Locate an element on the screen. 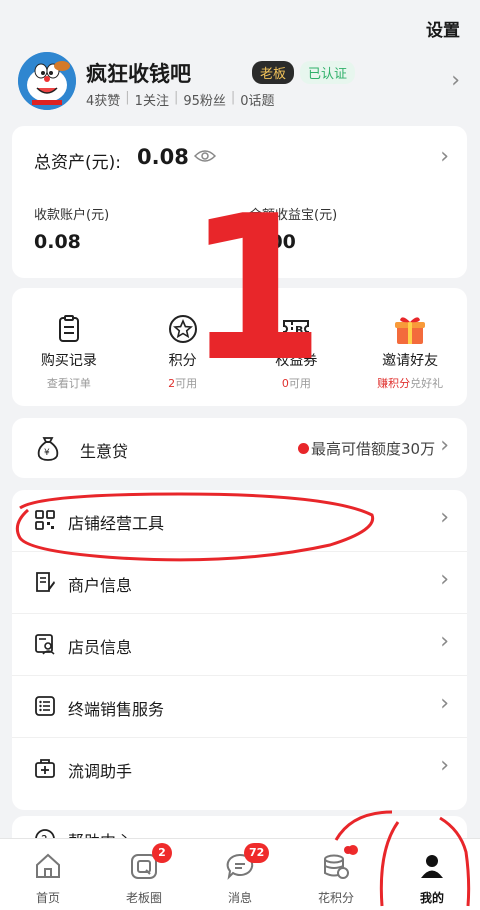 The height and width of the screenshot is (910, 480). coins-icon is located at coordinates (336, 868).